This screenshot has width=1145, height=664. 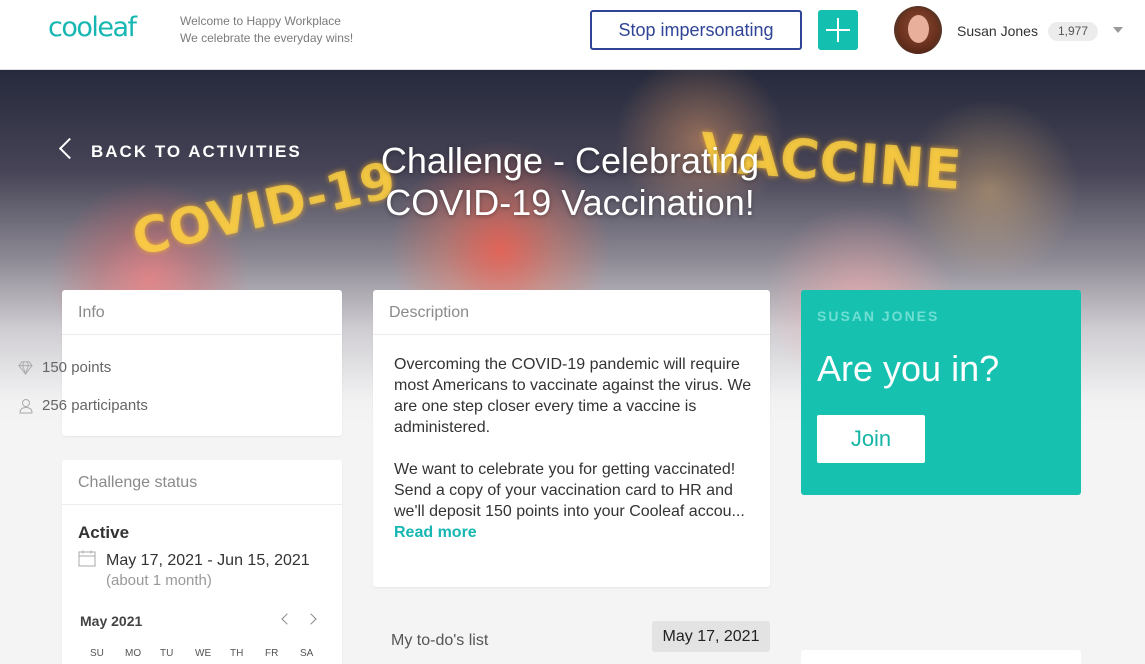 I want to click on description-heading: Description, so click(x=571, y=312).